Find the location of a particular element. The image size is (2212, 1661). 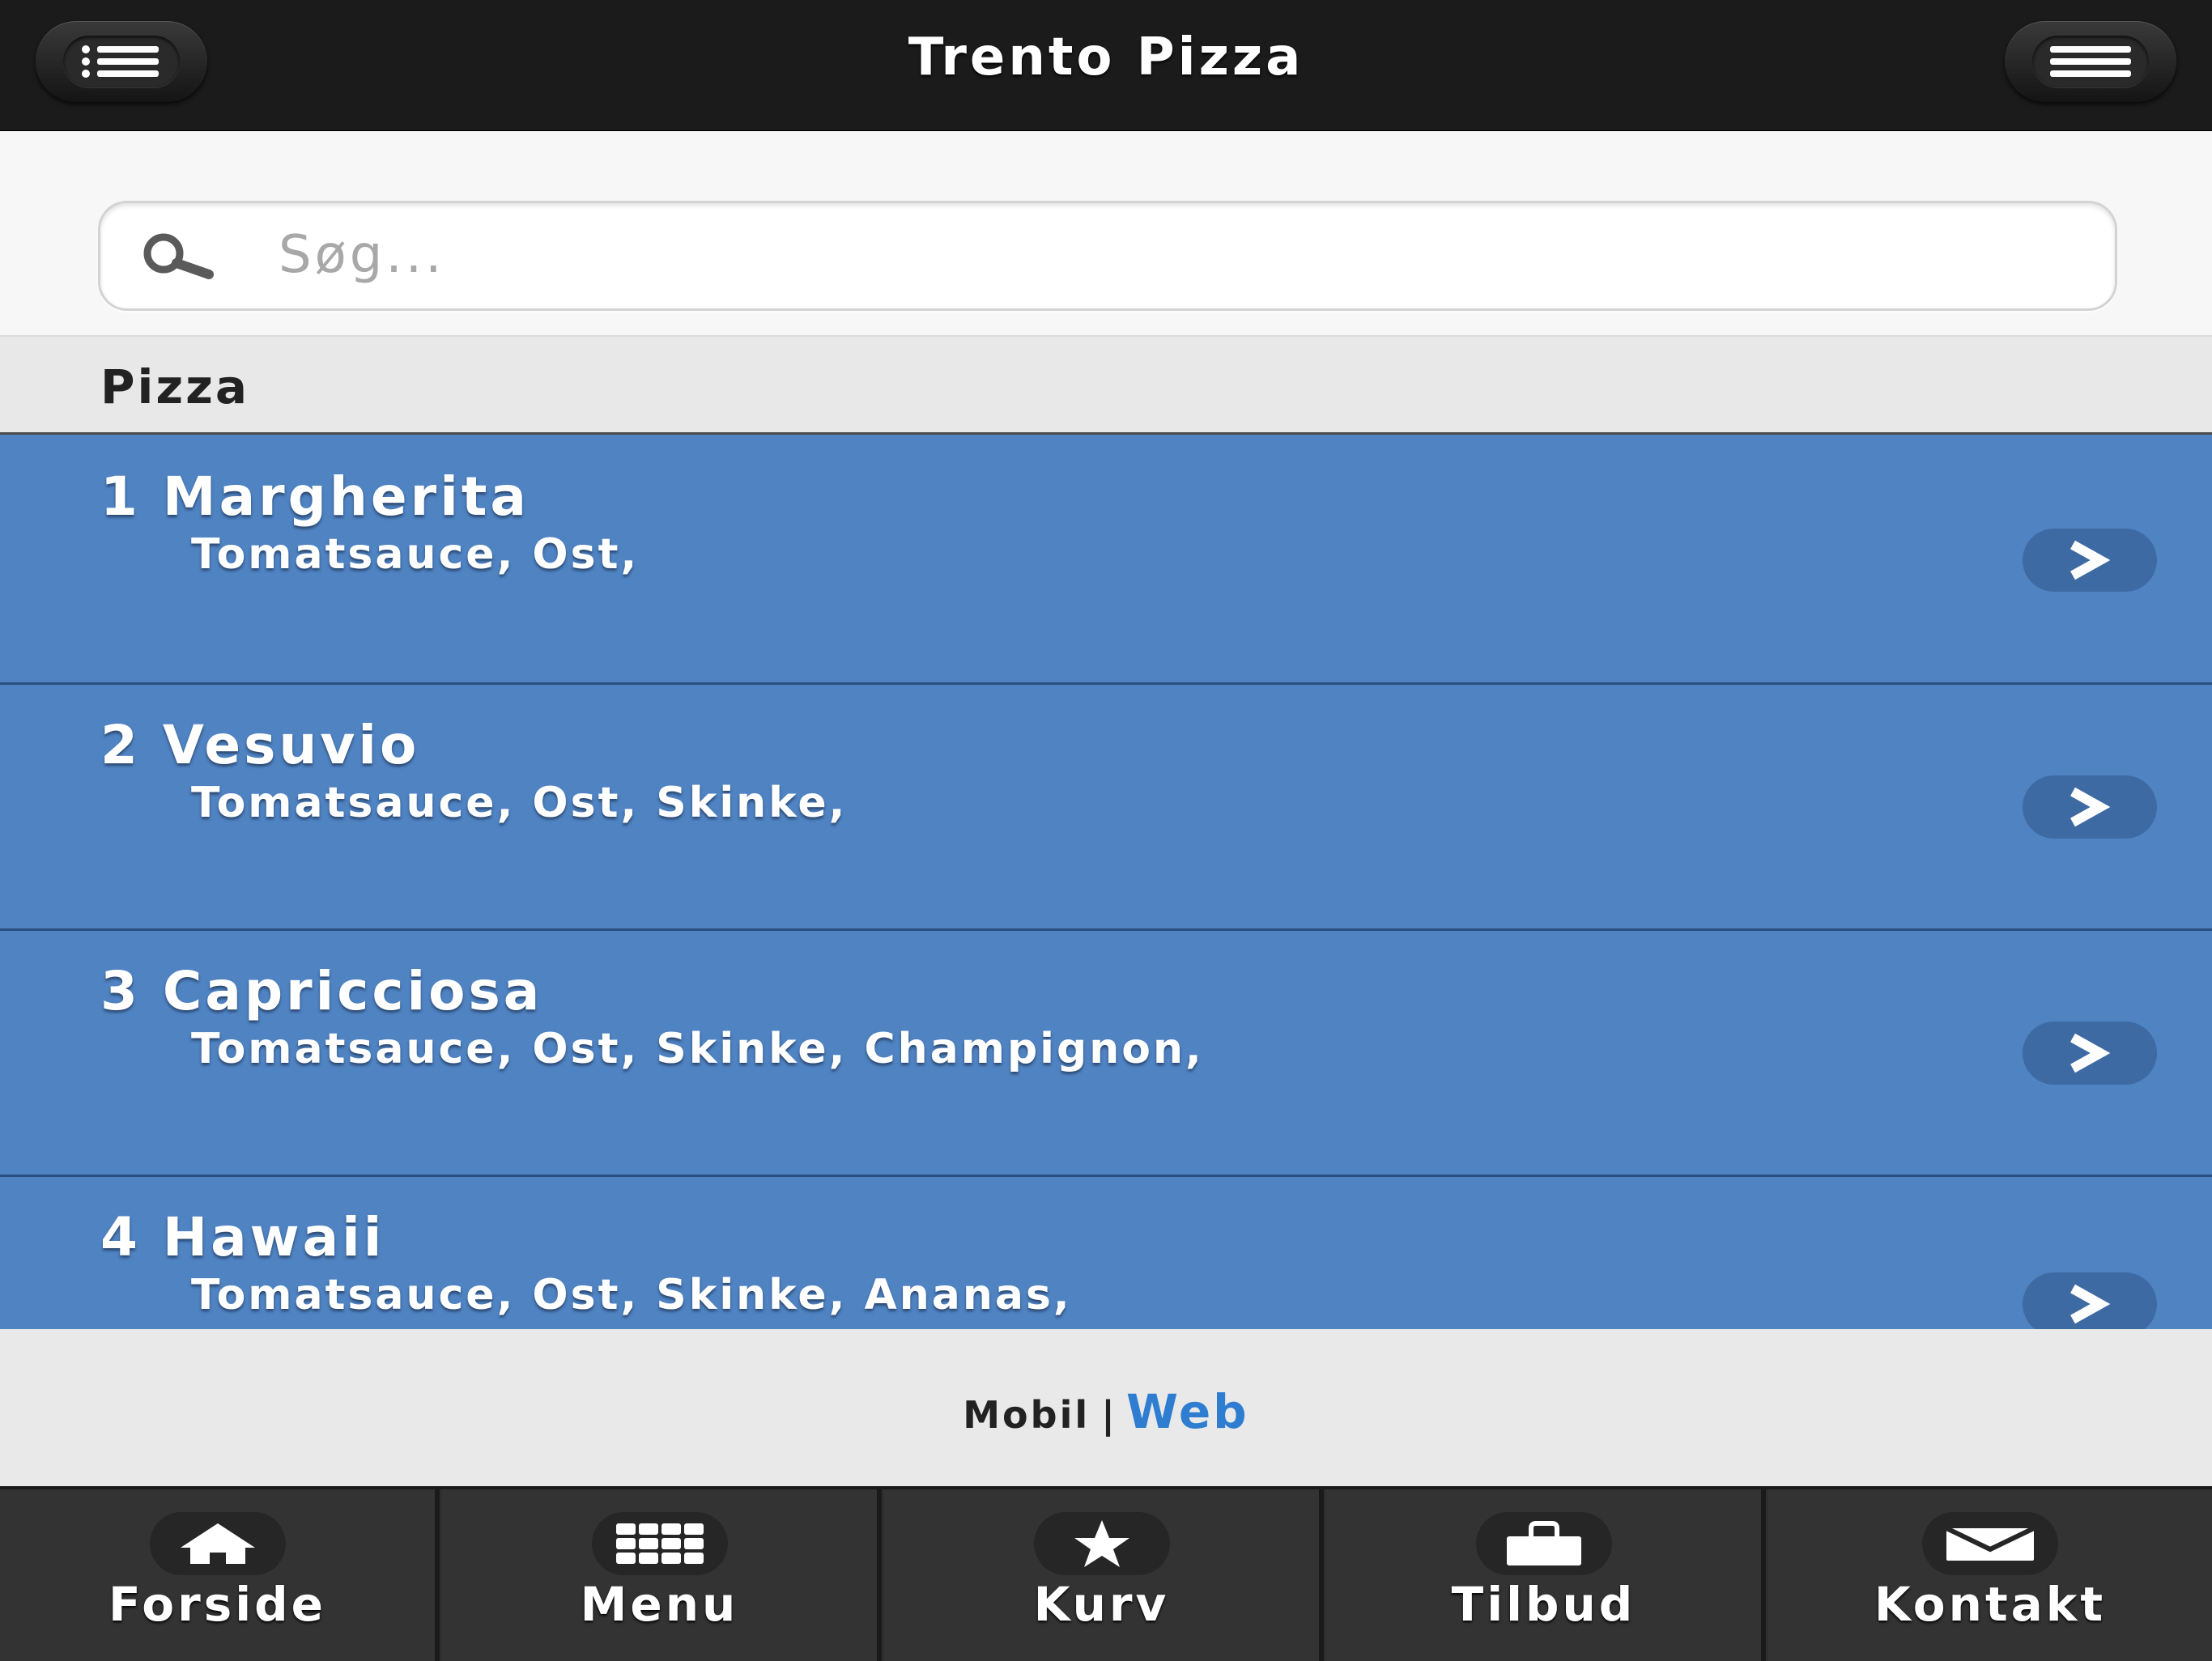

nav-kontakt: Kontakt is located at coordinates (1990, 1575).